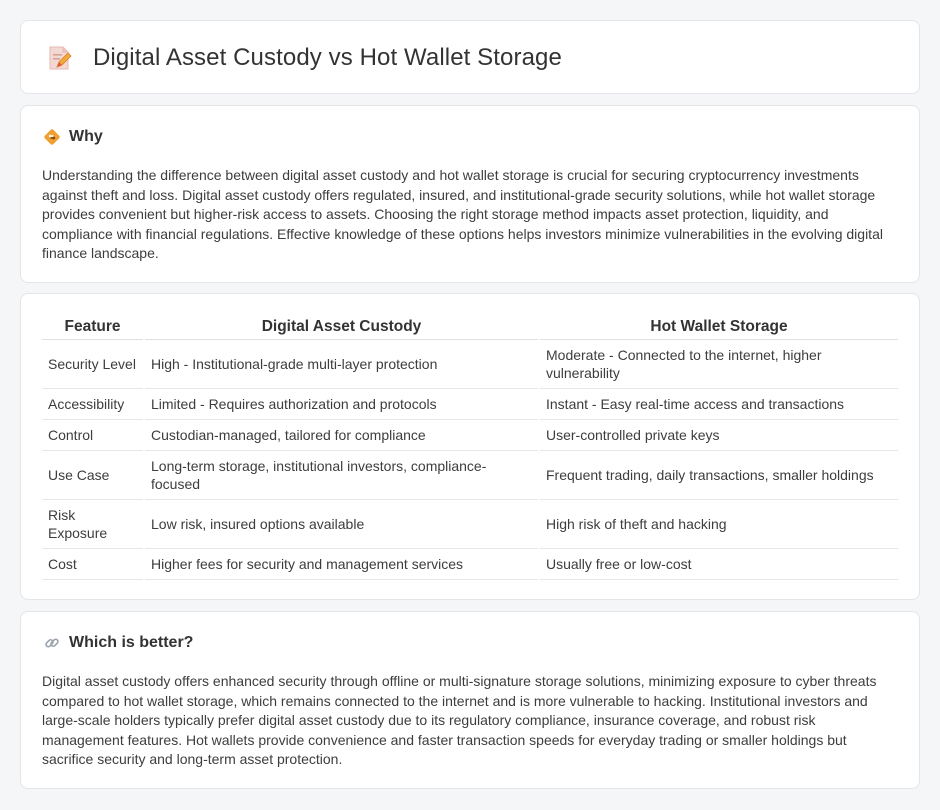 This screenshot has width=940, height=810. Describe the element at coordinates (93, 327) in the screenshot. I see `header-feature: Feature` at that location.